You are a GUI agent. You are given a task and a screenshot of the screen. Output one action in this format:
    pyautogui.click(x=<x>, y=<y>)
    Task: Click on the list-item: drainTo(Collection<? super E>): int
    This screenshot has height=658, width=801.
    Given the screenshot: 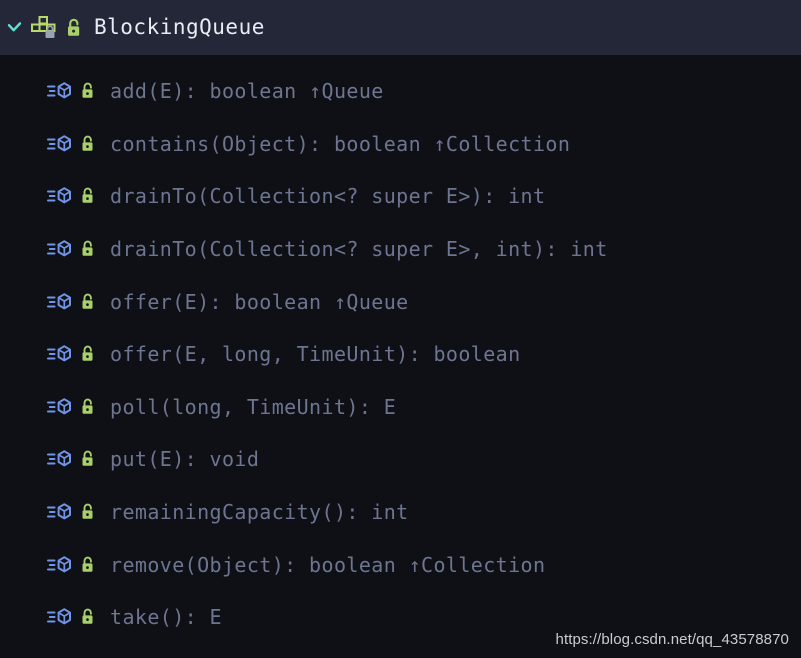 What is the action you would take?
    pyautogui.click(x=400, y=196)
    